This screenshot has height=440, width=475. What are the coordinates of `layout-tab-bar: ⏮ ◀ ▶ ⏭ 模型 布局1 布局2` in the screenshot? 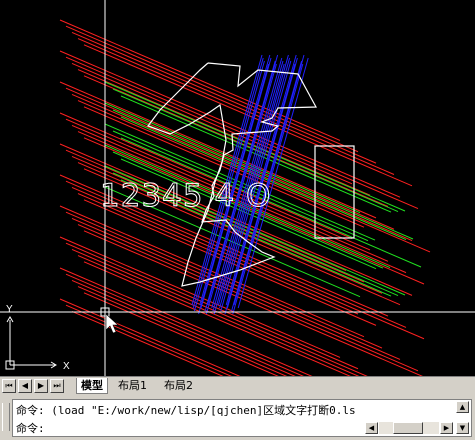 It's located at (237, 386).